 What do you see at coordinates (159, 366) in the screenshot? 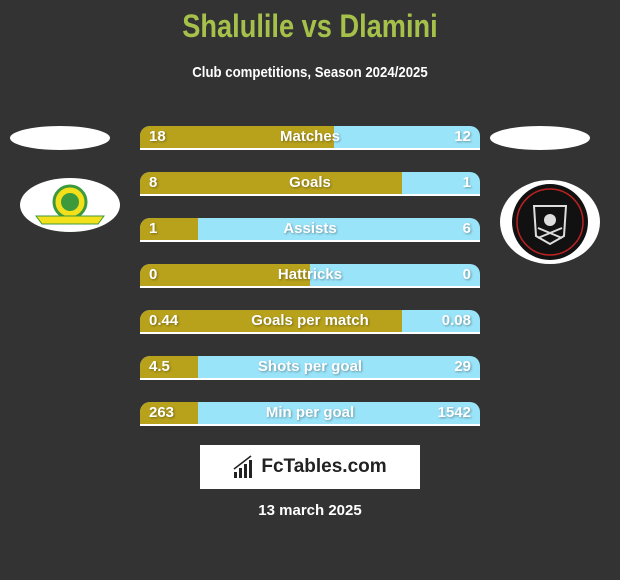
I see `left-value: 4.5` at bounding box center [159, 366].